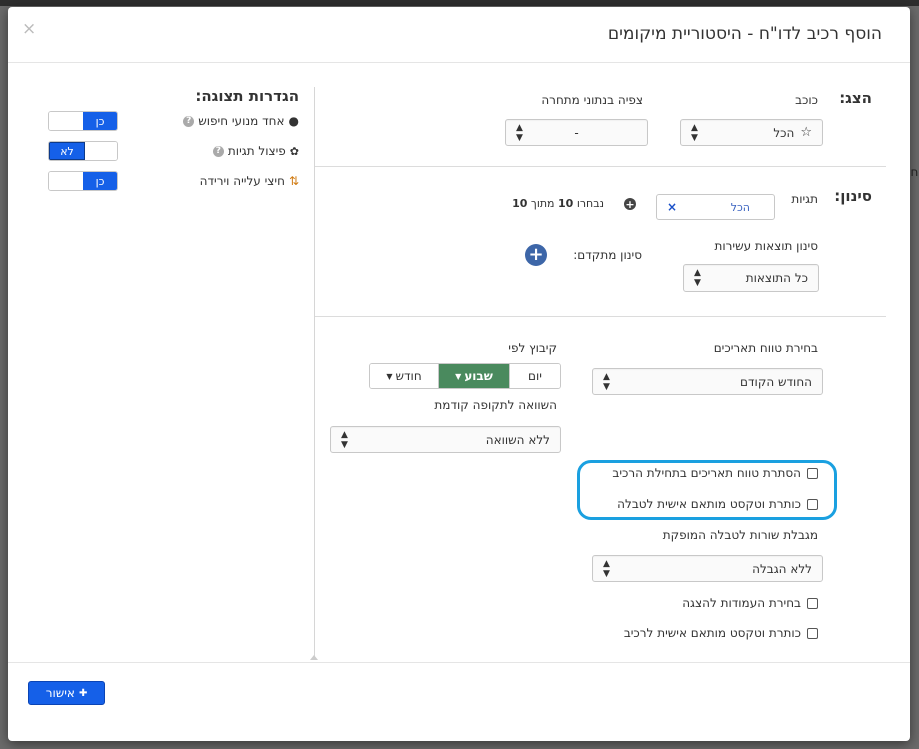 The height and width of the screenshot is (749, 919). I want to click on choose-columns-option: בחירת העמודות להצגה, so click(750, 603).